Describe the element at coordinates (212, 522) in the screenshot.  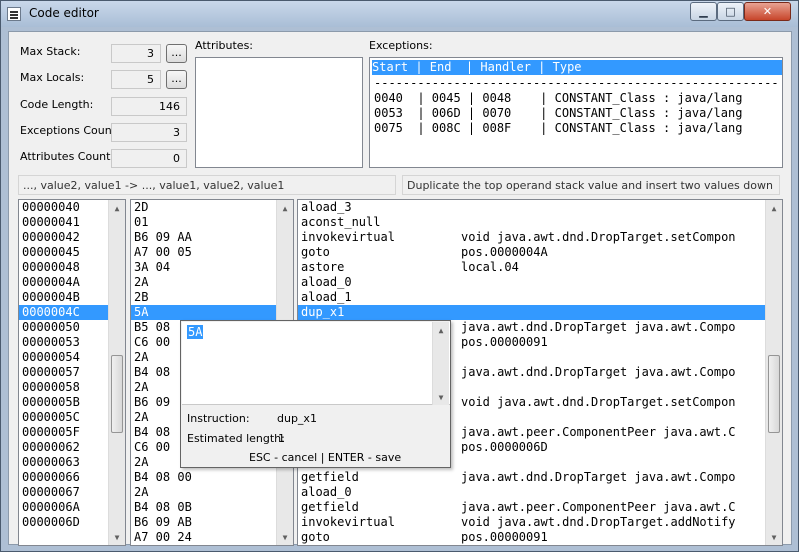
I see `bytes-row: B6 09 AB` at that location.